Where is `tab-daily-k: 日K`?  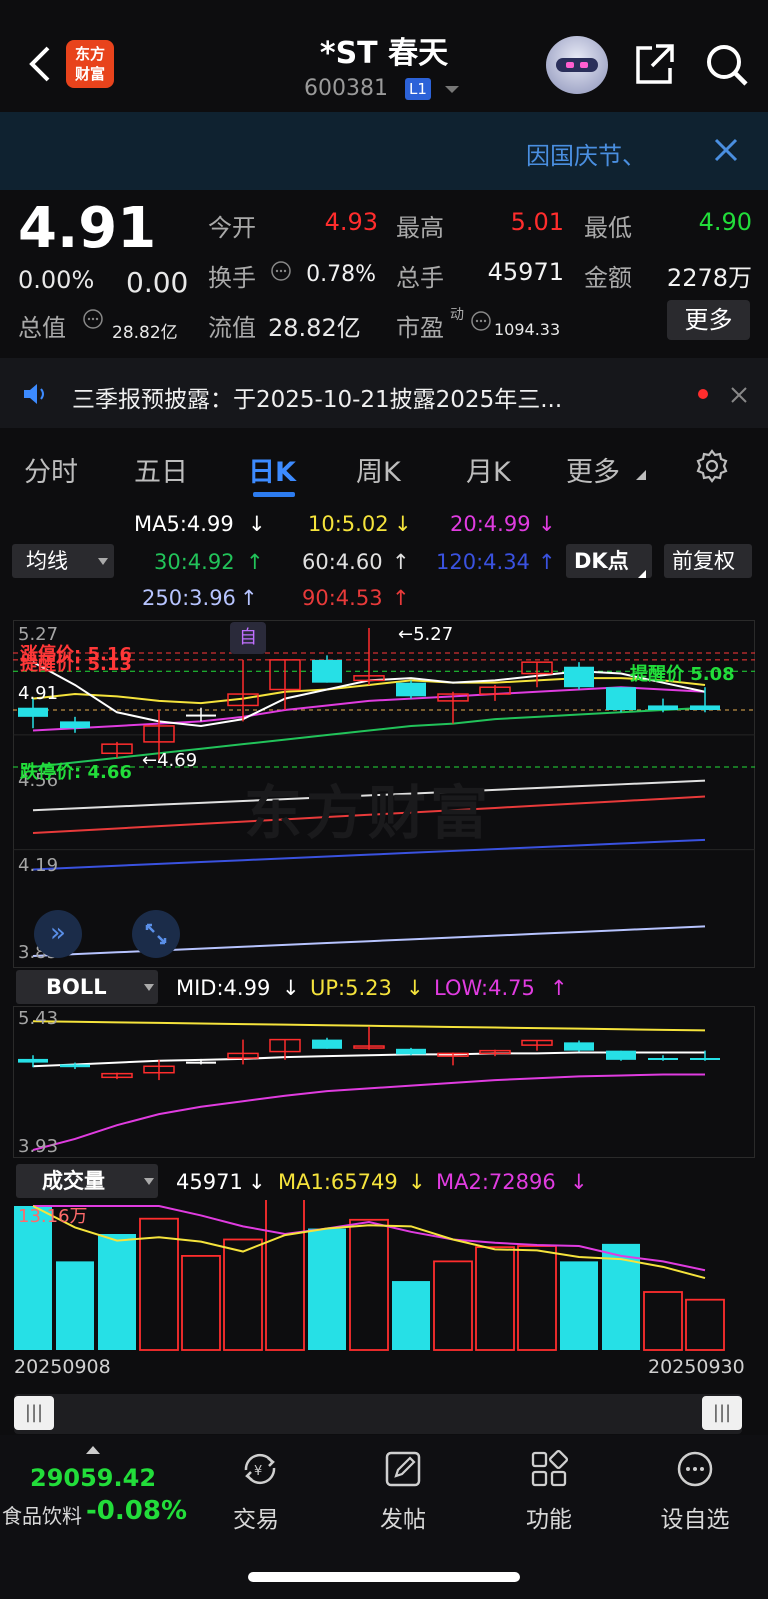
tab-daily-k: 日K is located at coordinates (272, 469).